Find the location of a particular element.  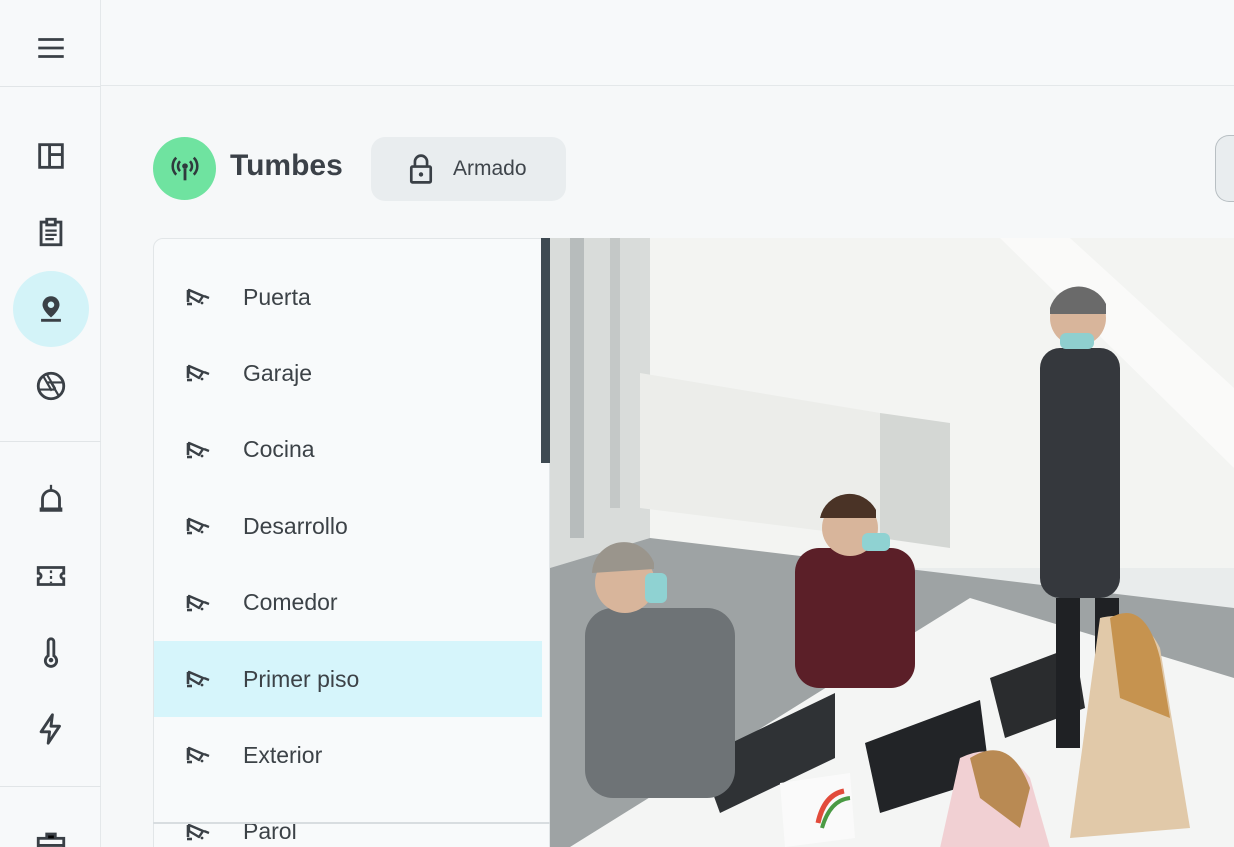

camera-item: Puerta is located at coordinates (348, 297).